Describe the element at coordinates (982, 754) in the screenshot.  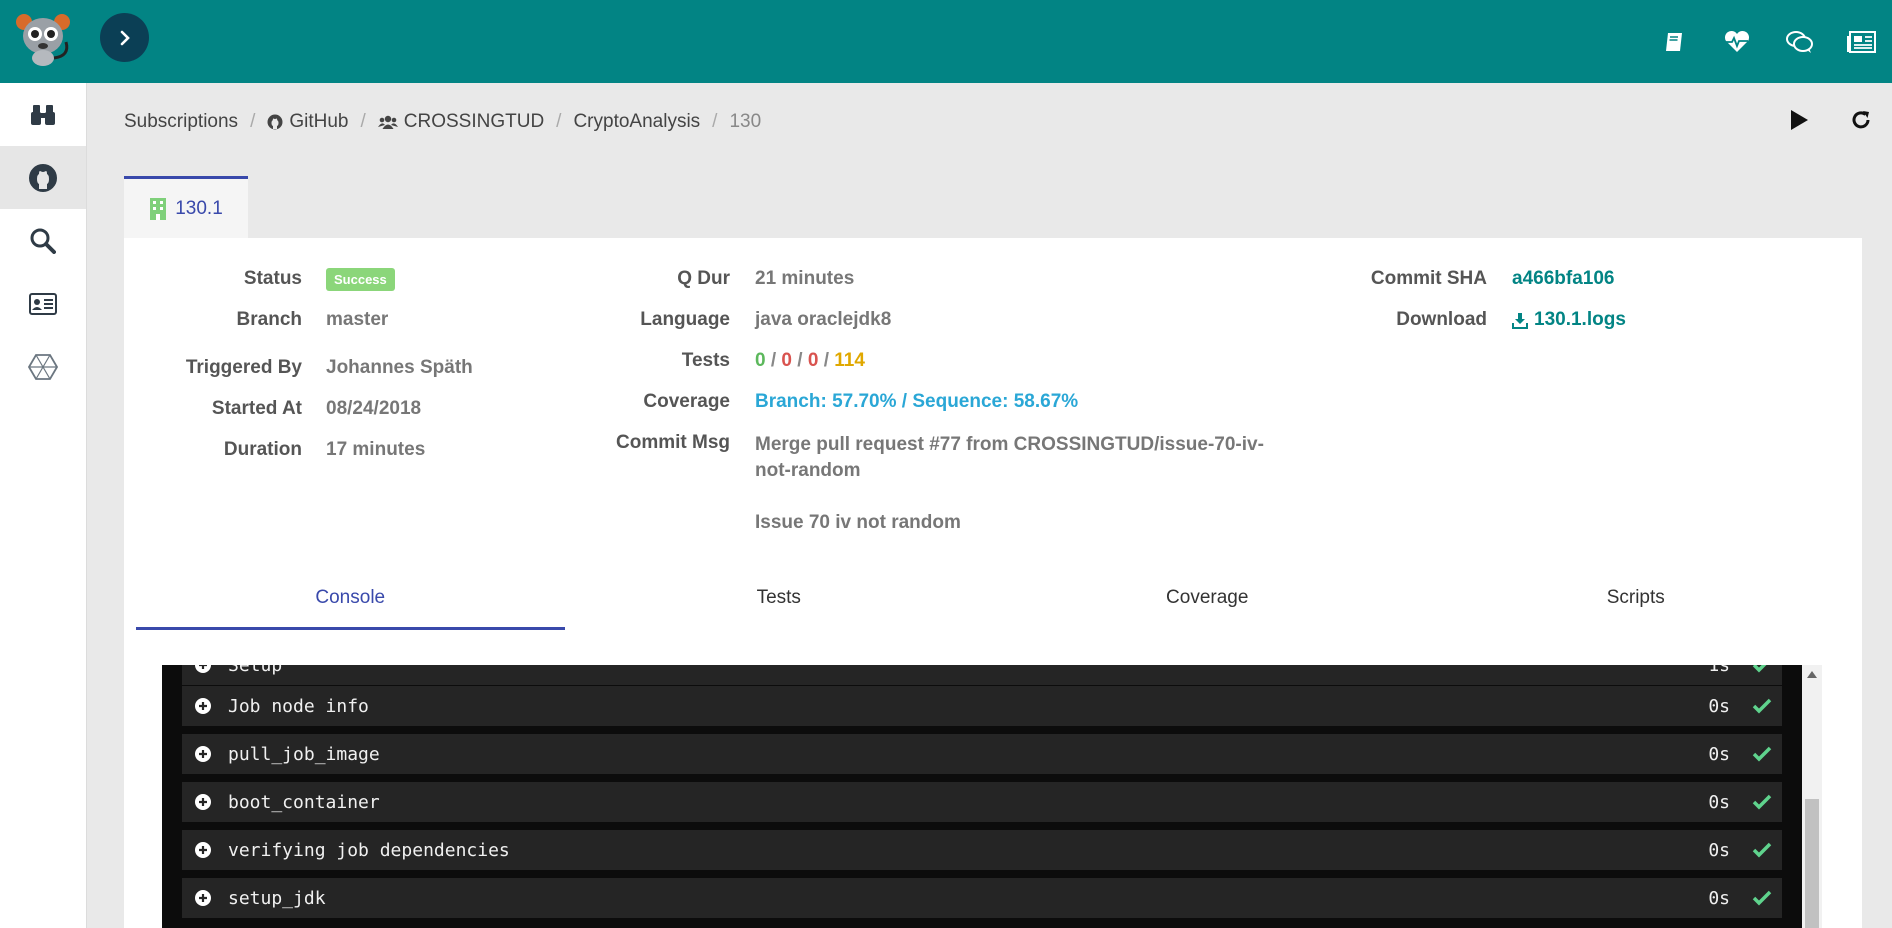
I see `console-row: pull_job_image 0s` at that location.